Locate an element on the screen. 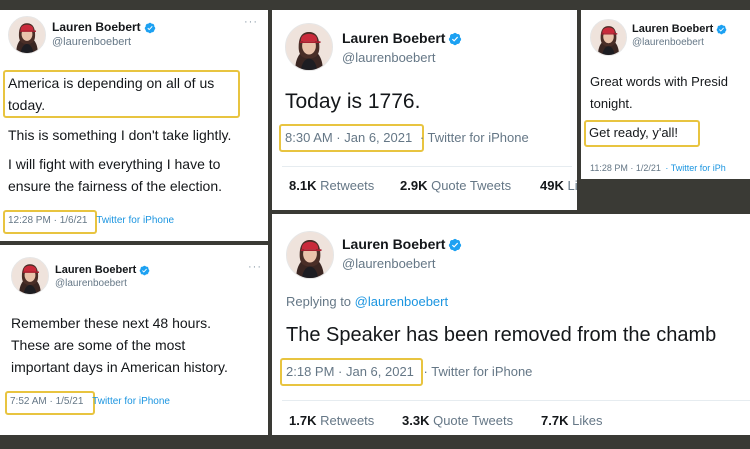  quote-tweets-stat: 2.9K Quote Tweets is located at coordinates (455, 185).